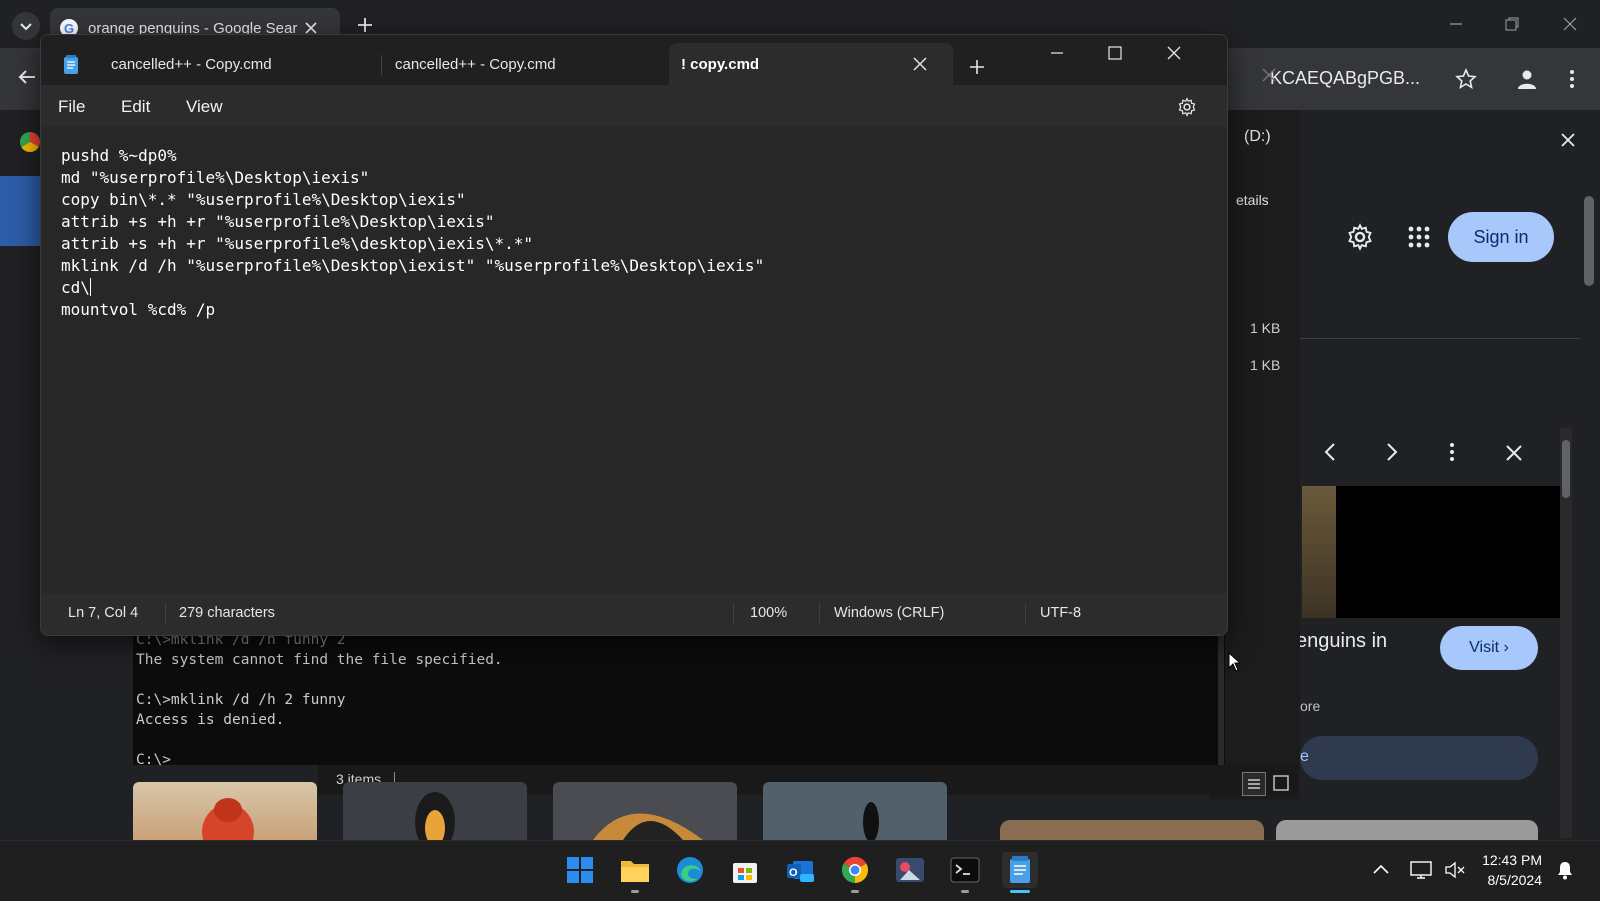 The height and width of the screenshot is (901, 1600). What do you see at coordinates (71, 107) in the screenshot?
I see `menu-file: File` at bounding box center [71, 107].